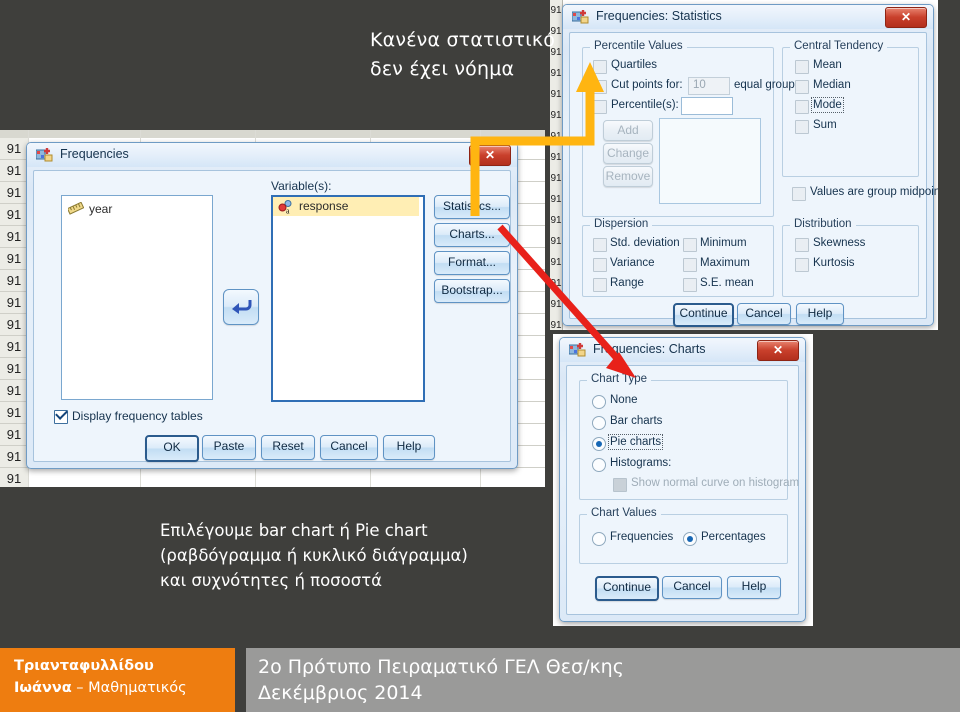 The image size is (960, 712). Describe the element at coordinates (627, 283) in the screenshot. I see `range-label: Range` at that location.